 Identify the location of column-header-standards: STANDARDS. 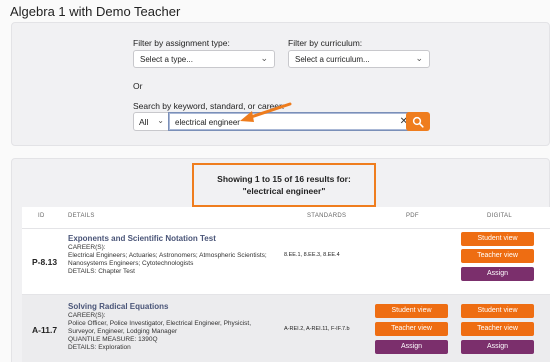
(327, 216).